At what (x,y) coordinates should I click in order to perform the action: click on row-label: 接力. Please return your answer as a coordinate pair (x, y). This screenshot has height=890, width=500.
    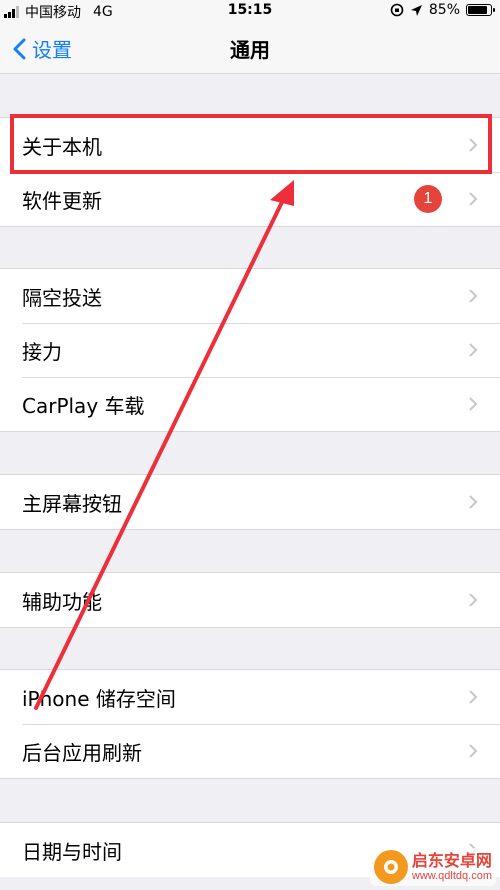
    Looking at the image, I should click on (42, 351).